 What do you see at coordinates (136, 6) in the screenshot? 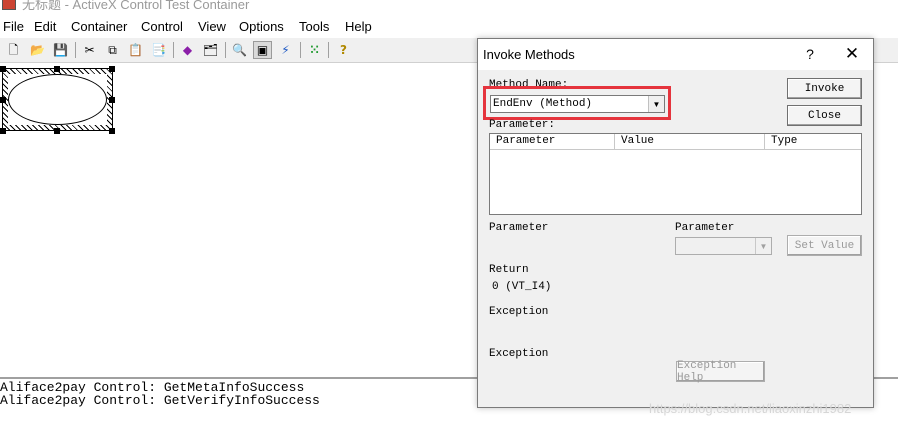
I see `window-title: 无标题 - ActiveX Control Test Container` at bounding box center [136, 6].